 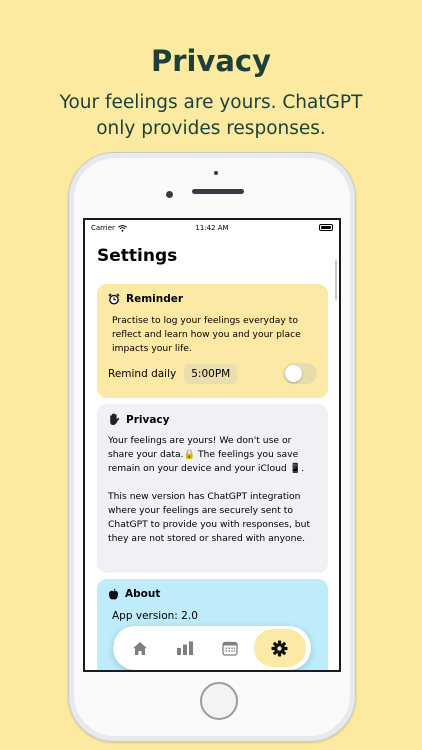 I want to click on app-version: App version: 2.0, so click(x=155, y=616).